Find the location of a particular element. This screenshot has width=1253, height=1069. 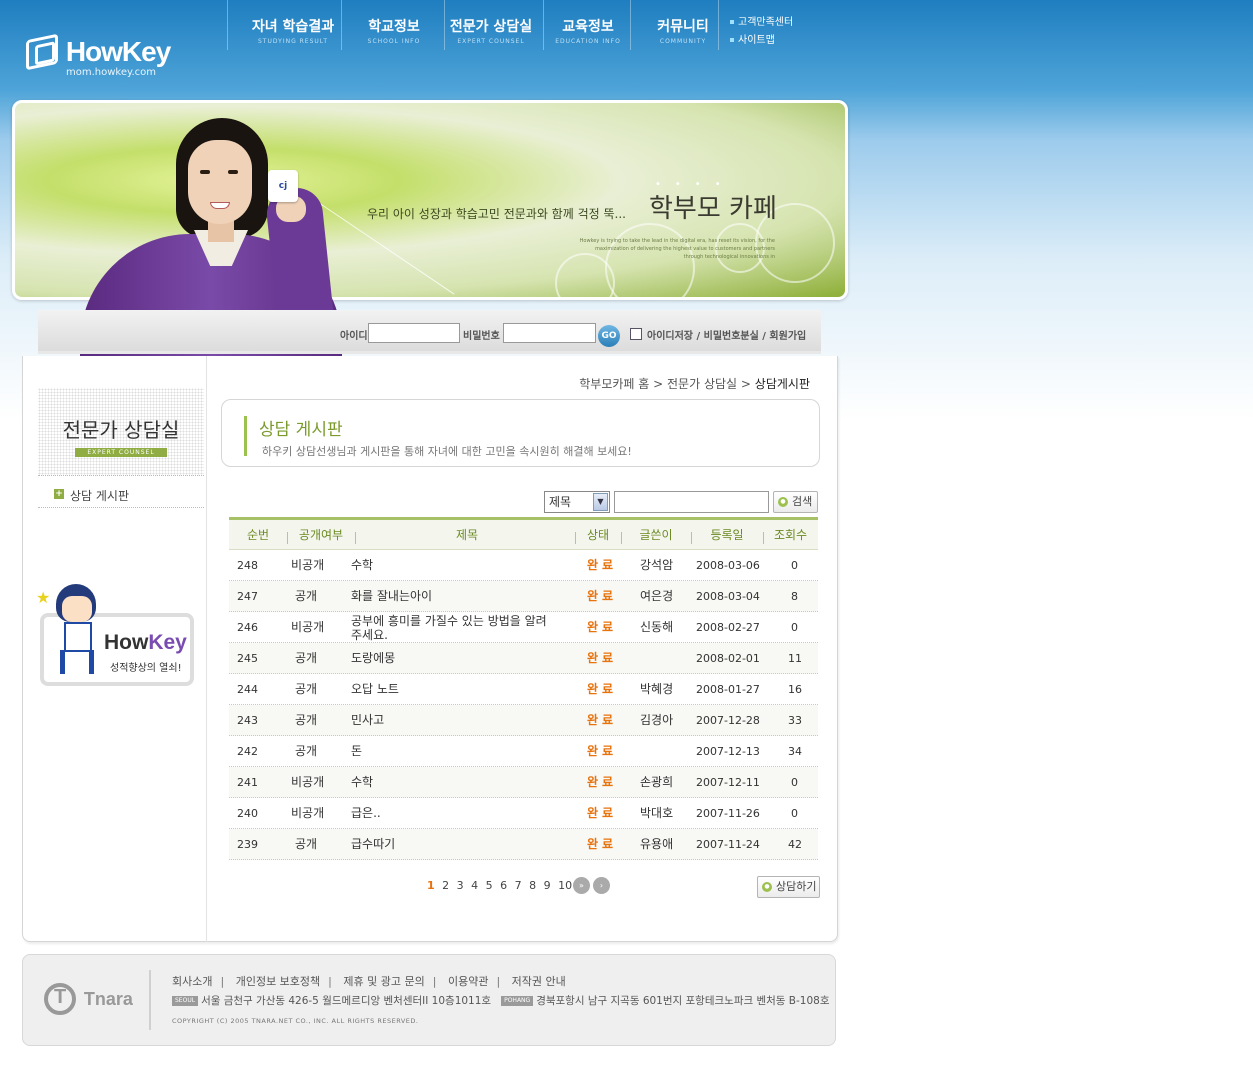

row-writer: 유용애 is located at coordinates (657, 844).